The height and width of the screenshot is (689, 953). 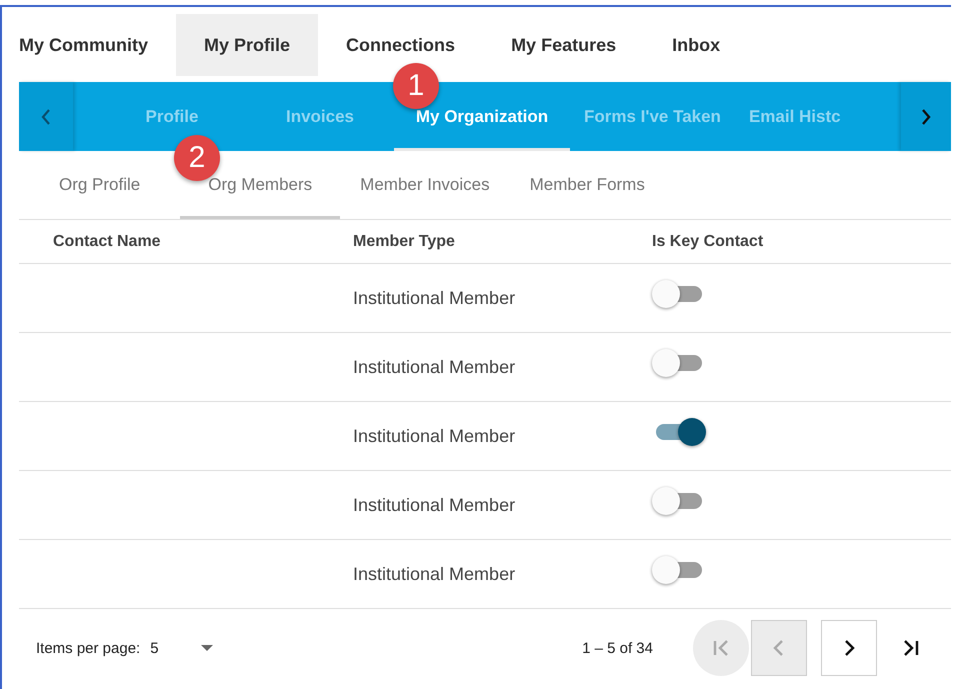 What do you see at coordinates (617, 648) in the screenshot?
I see `page-range: 1 – 5 of 34` at bounding box center [617, 648].